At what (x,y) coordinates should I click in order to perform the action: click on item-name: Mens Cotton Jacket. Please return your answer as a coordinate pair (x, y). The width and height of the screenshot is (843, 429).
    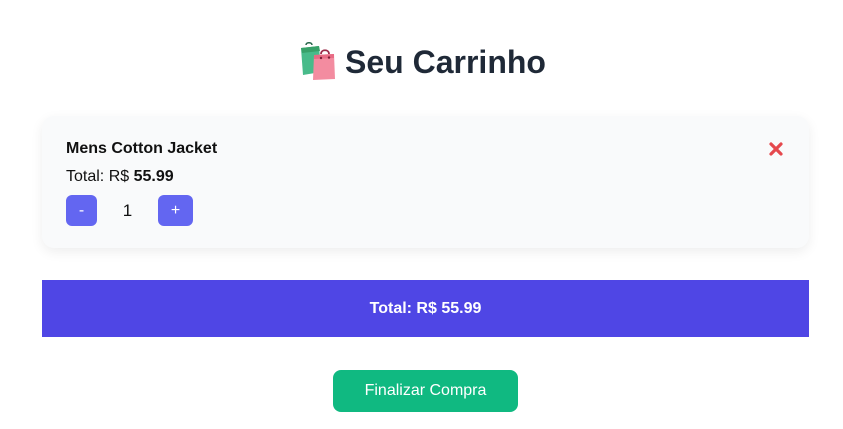
    Looking at the image, I should click on (142, 148).